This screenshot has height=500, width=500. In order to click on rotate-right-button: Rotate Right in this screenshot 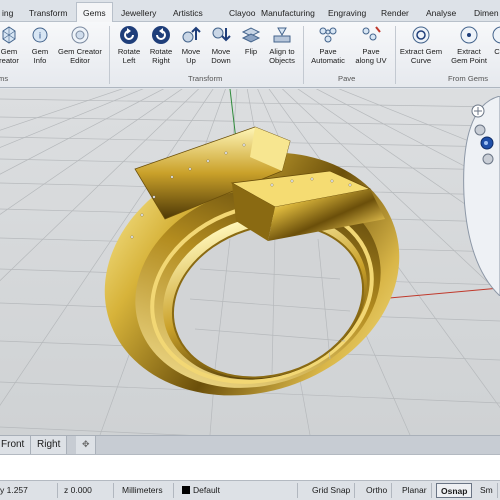, I will do `click(161, 44)`.